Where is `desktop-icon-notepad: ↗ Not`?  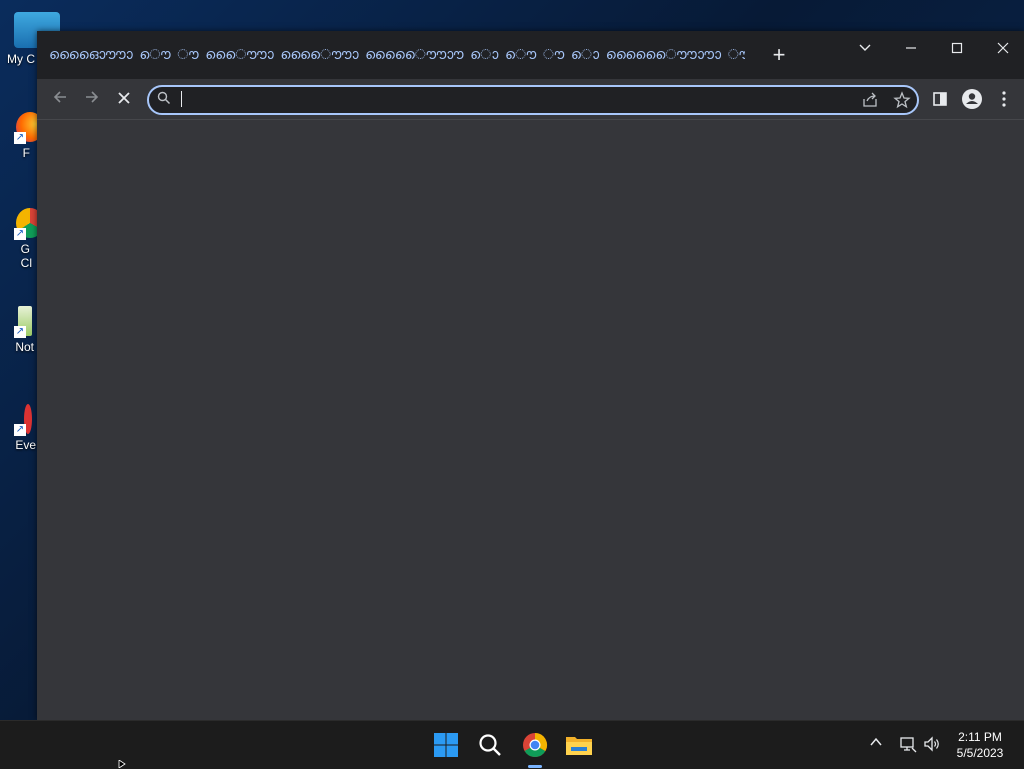
desktop-icon-notepad: ↗ Not is located at coordinates (18, 330).